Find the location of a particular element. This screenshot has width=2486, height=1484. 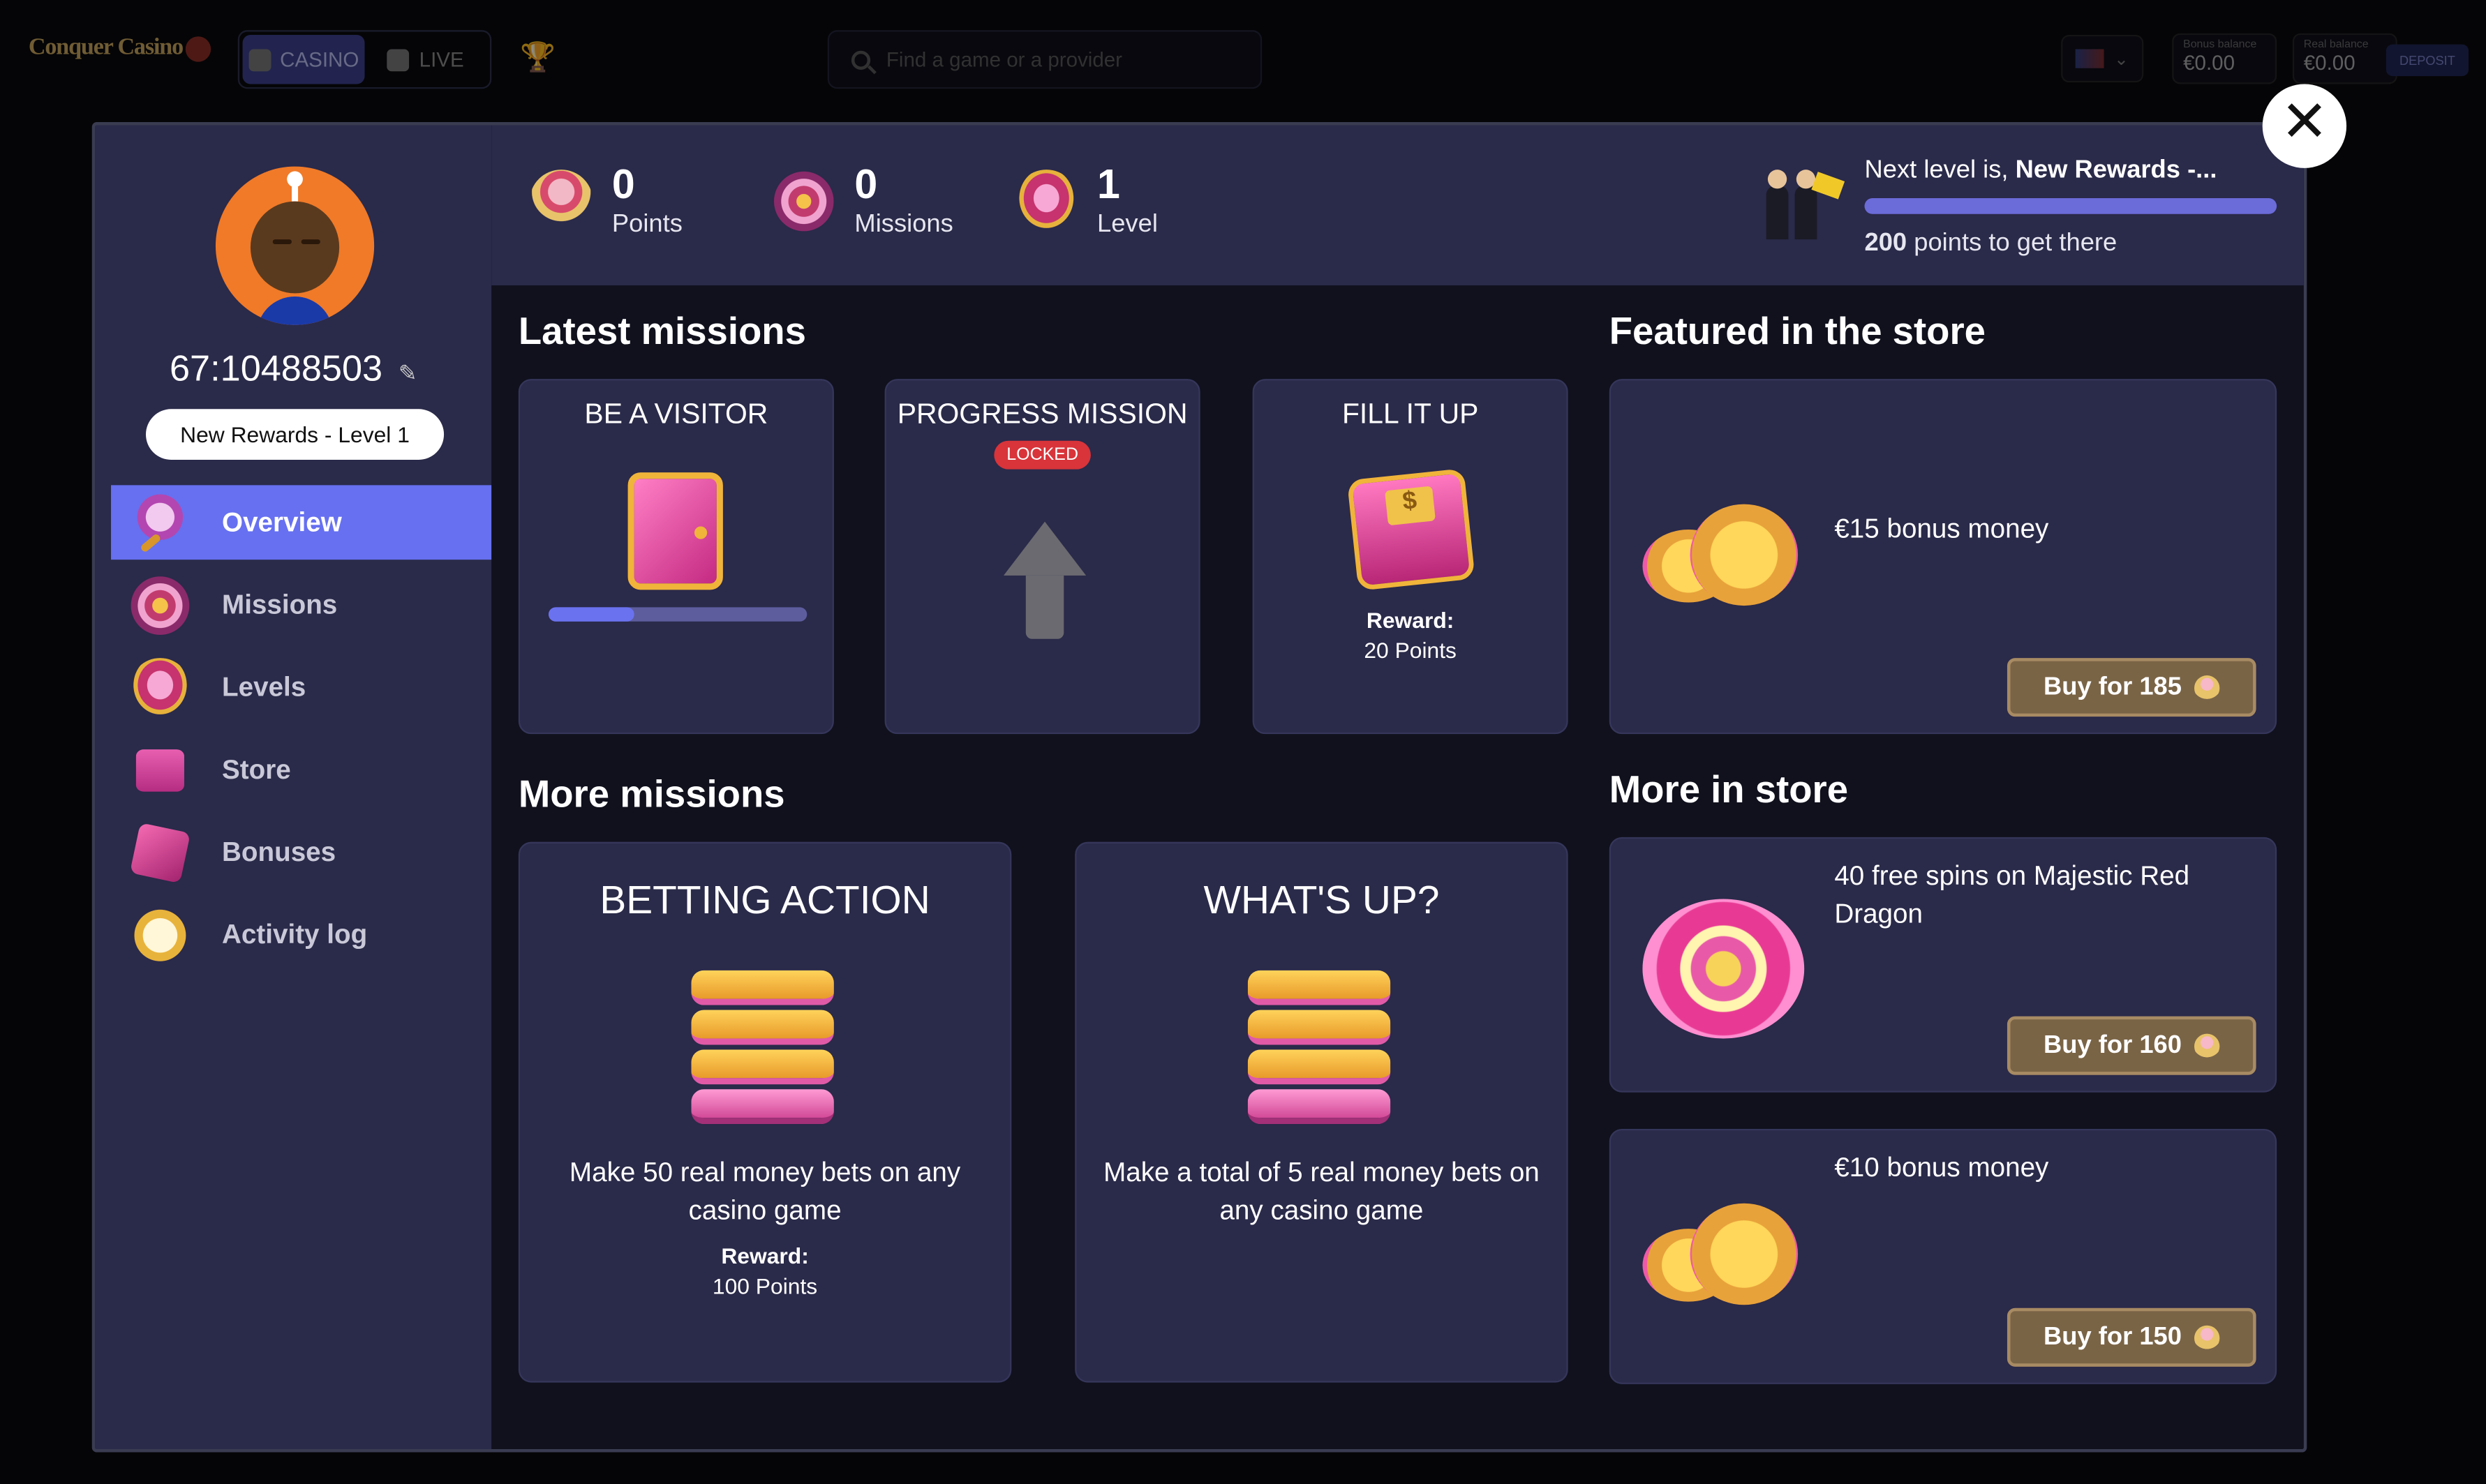

language-select: ⌄ is located at coordinates (2102, 59).